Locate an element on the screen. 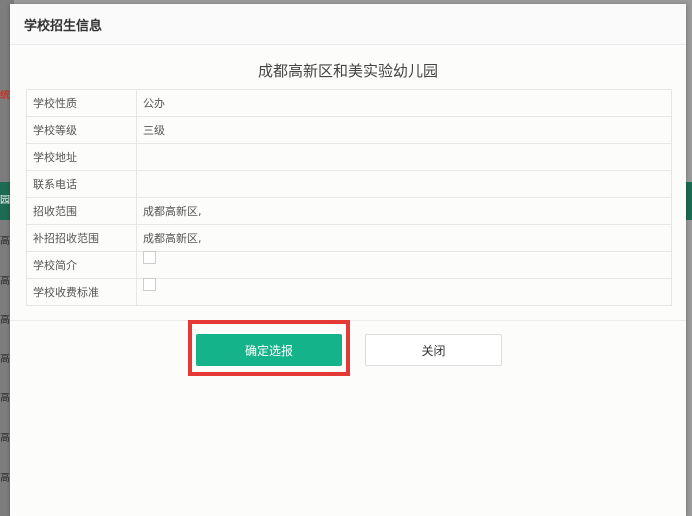  row-label: 学校收费标准 is located at coordinates (81, 292).